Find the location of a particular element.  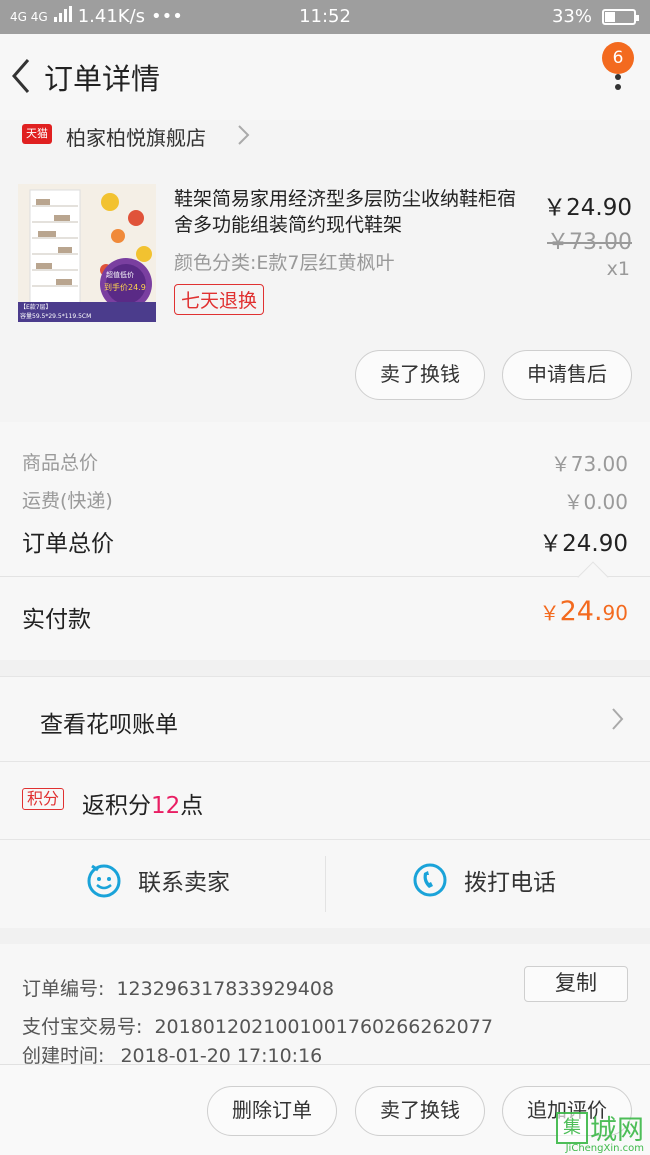

phone-icon is located at coordinates (430, 880).